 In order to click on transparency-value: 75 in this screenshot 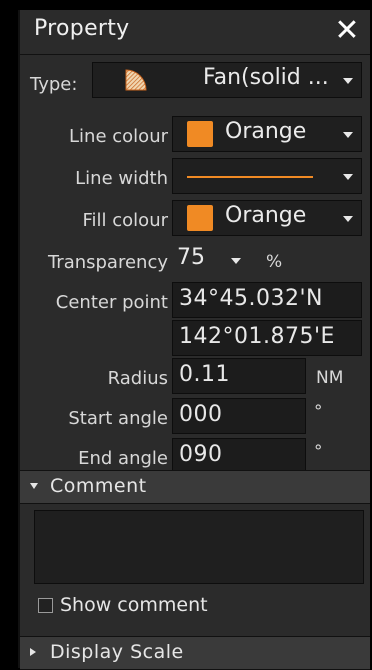, I will do `click(191, 257)`.